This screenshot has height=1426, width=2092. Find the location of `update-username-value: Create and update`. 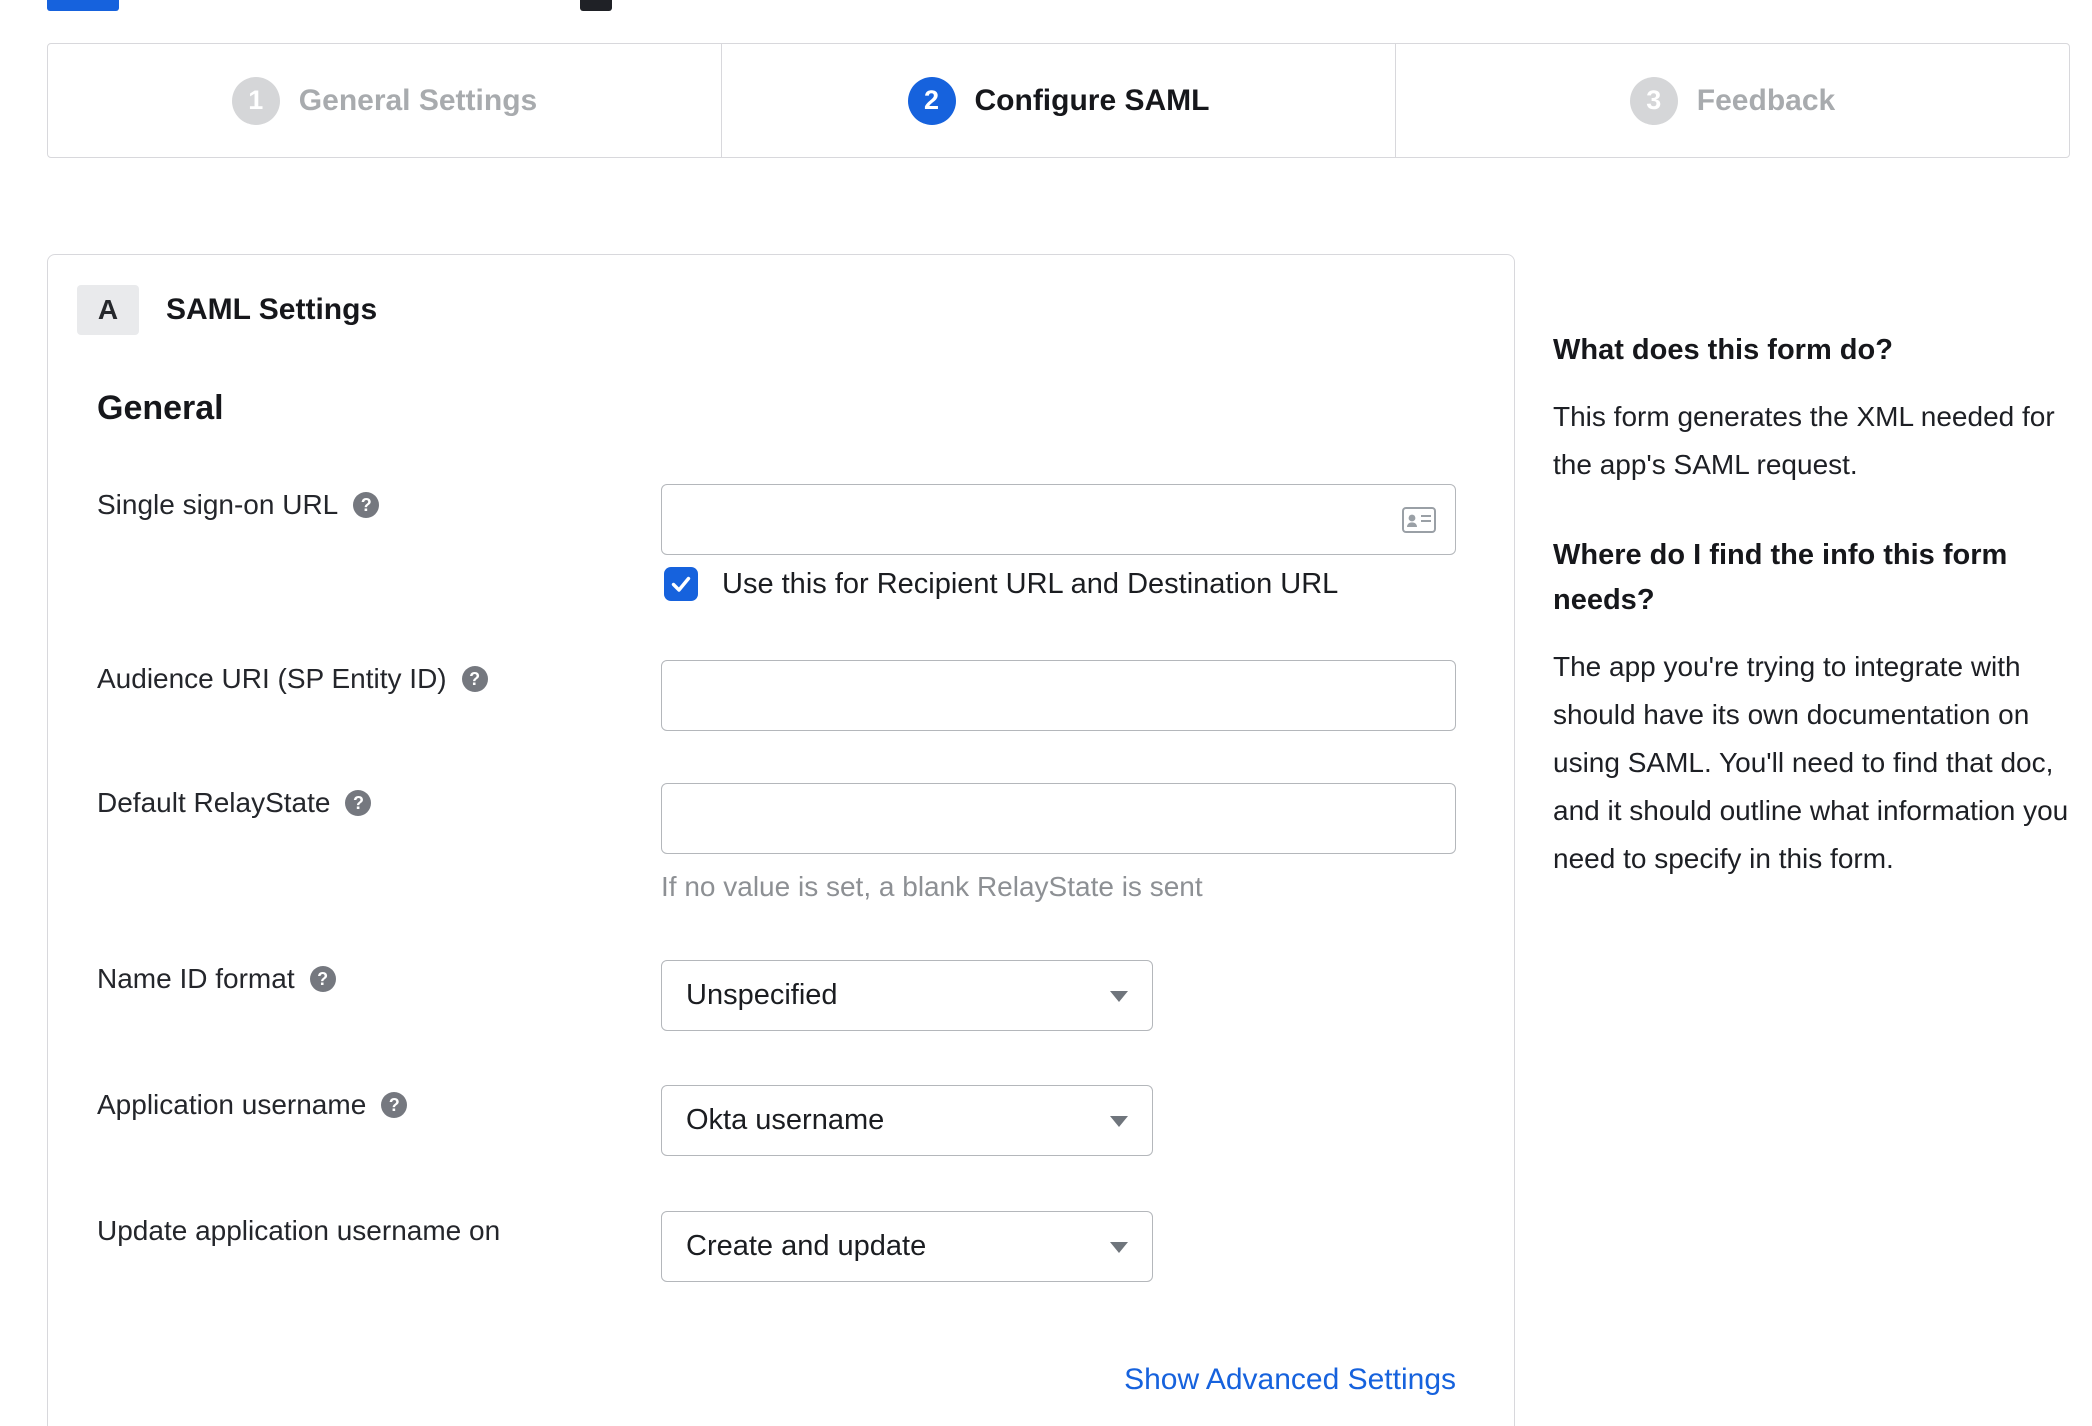

update-username-value: Create and update is located at coordinates (806, 1246).